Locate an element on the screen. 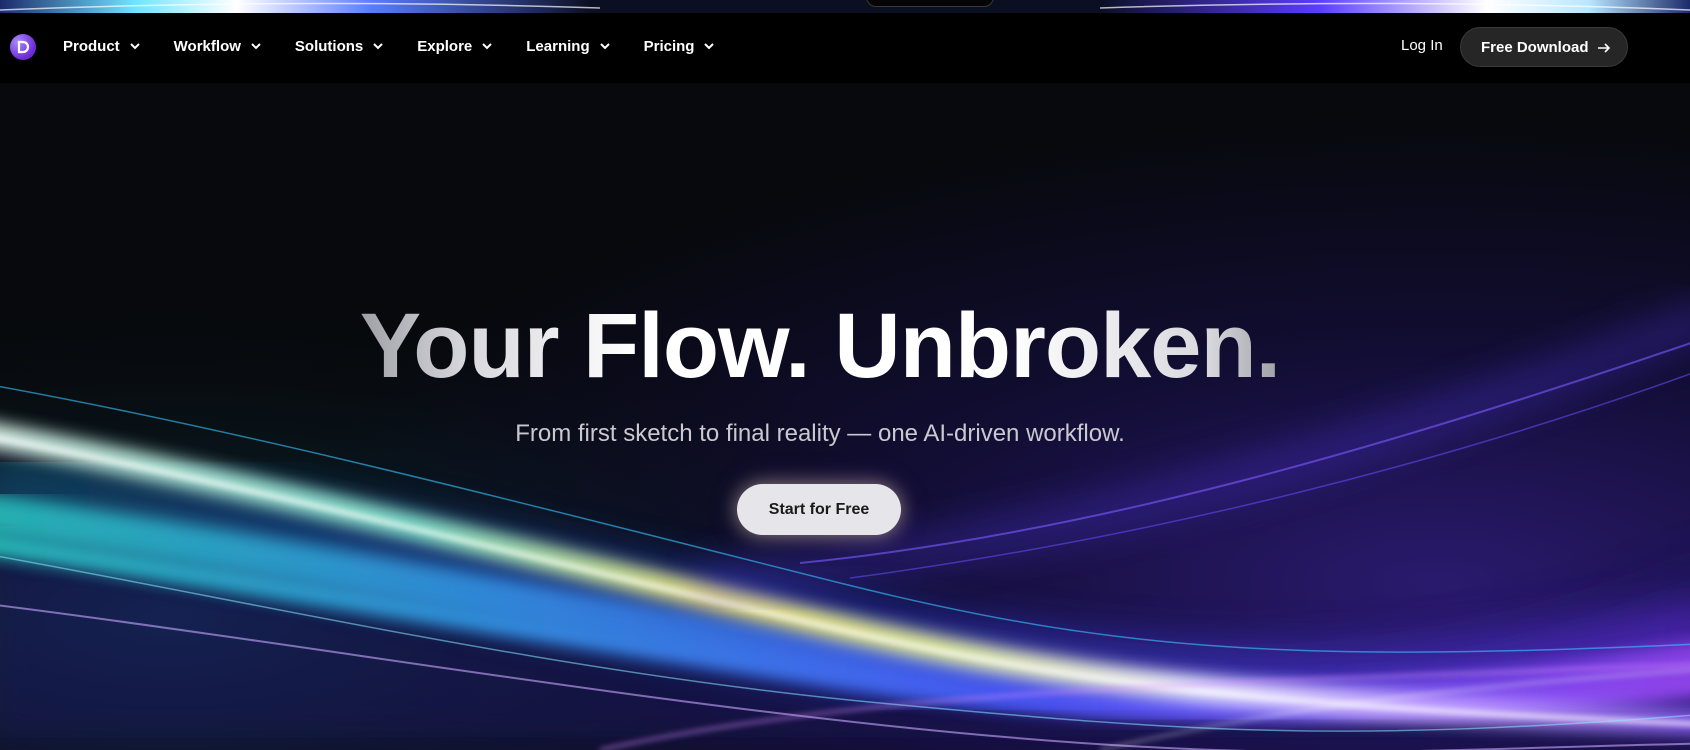 This screenshot has width=1690, height=750. hero-headline: Your Flow. Unbroken. is located at coordinates (820, 346).